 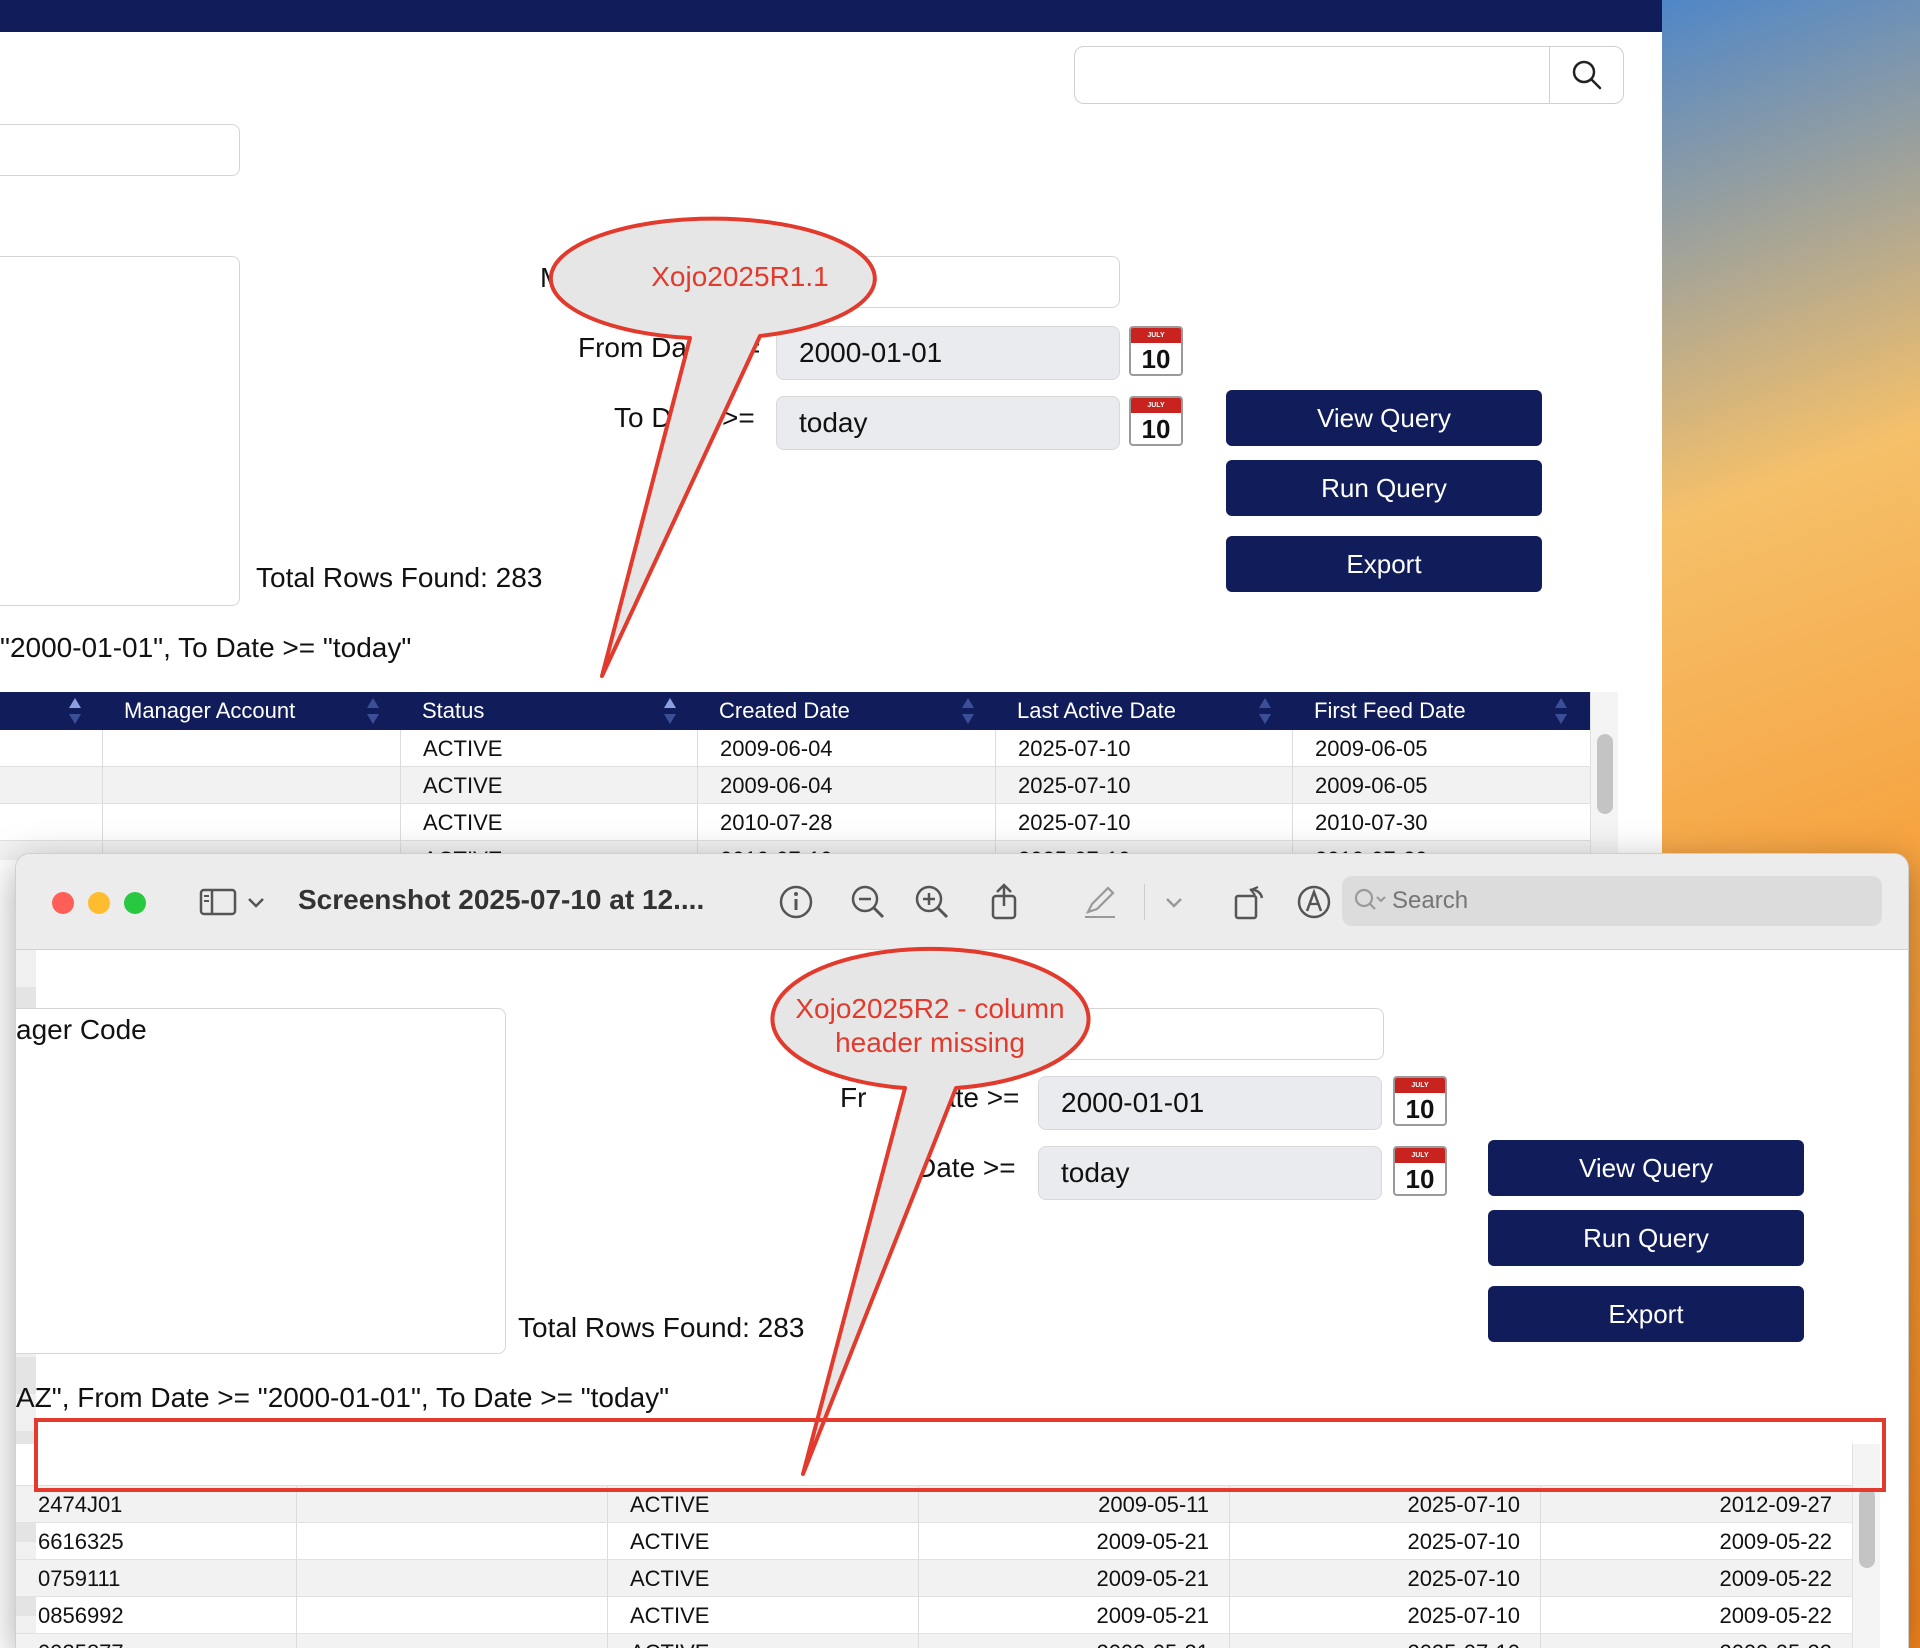 I want to click on column-header-created-date: Created Date, so click(x=846, y=711).